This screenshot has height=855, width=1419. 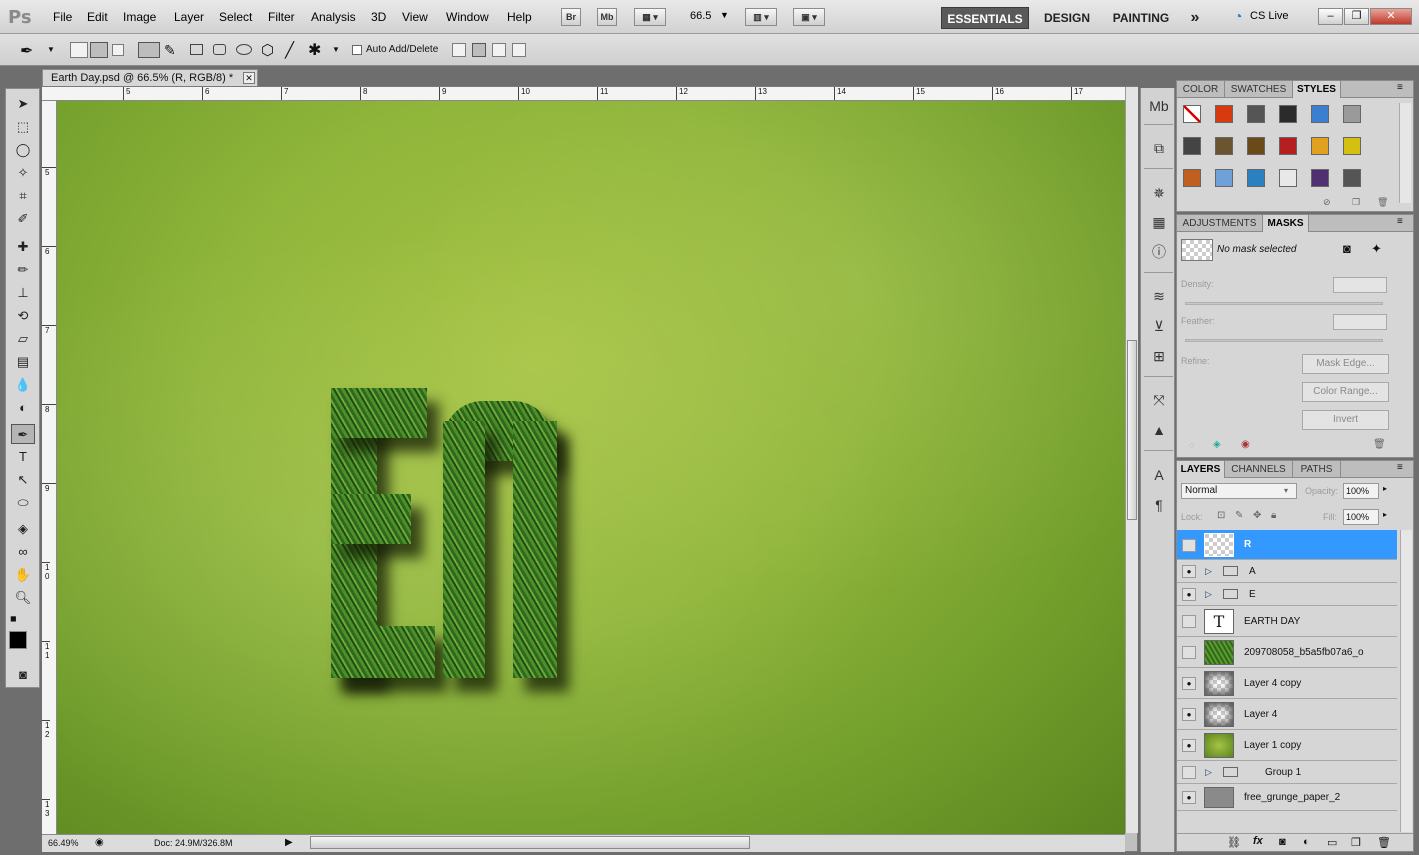 I want to click on layer-row: 209708058_b5a5fb07a6_o, so click(x=1287, y=652).